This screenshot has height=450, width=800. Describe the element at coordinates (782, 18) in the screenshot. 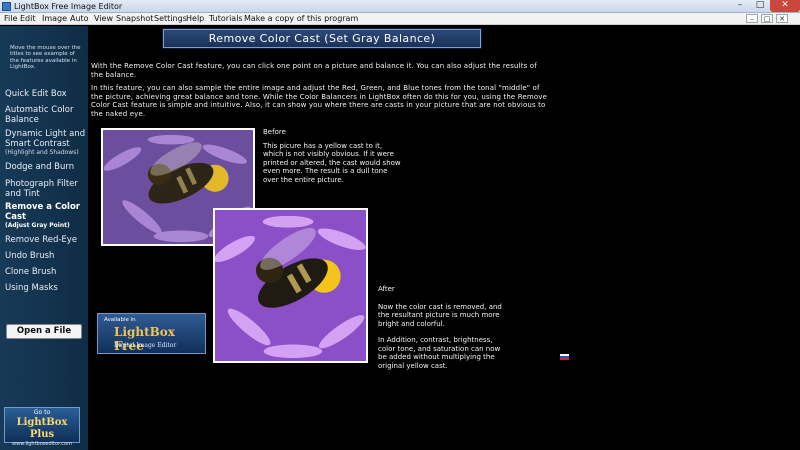

I see `mdi-close-button: ✕` at that location.